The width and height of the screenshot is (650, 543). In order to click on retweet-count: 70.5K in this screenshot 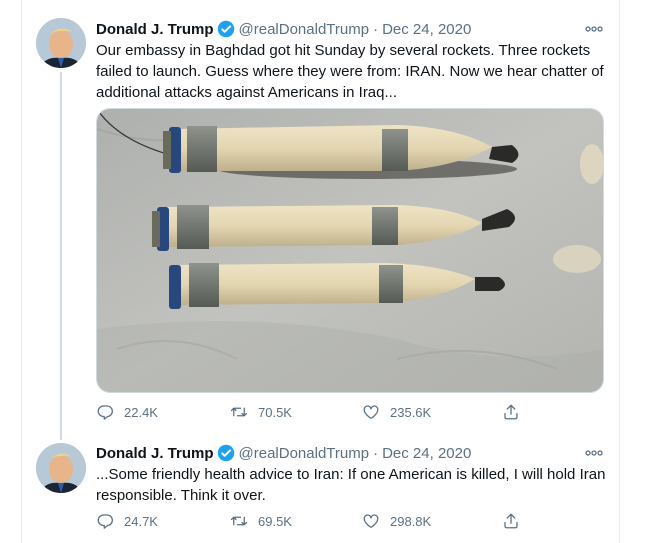, I will do `click(275, 412)`.